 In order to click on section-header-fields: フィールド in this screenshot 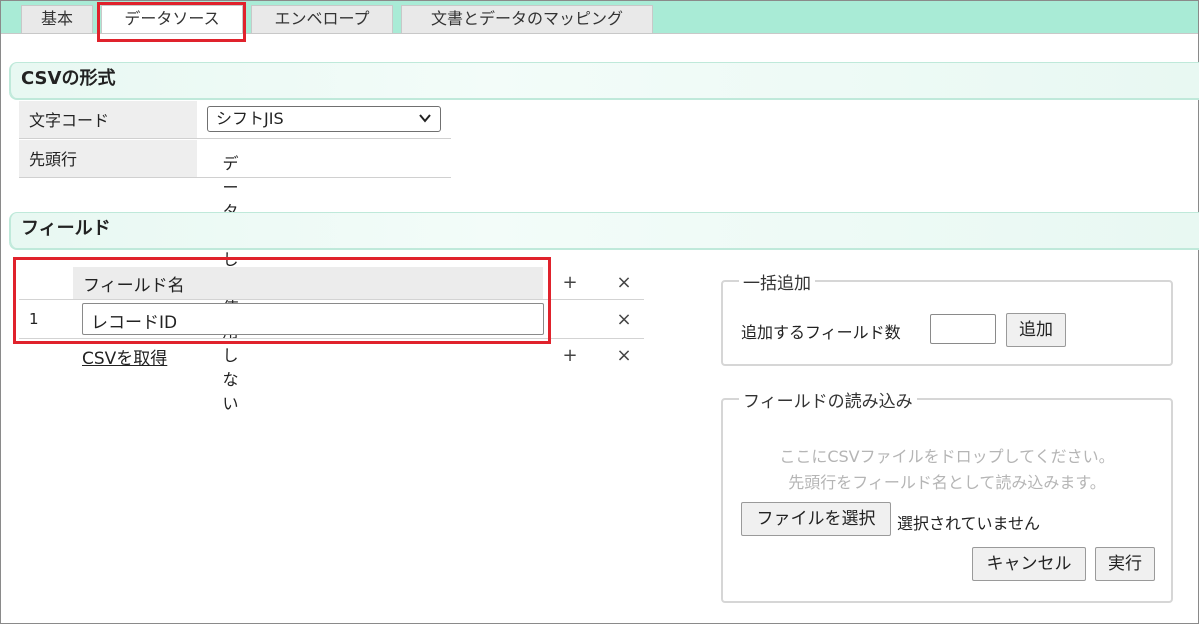, I will do `click(604, 230)`.